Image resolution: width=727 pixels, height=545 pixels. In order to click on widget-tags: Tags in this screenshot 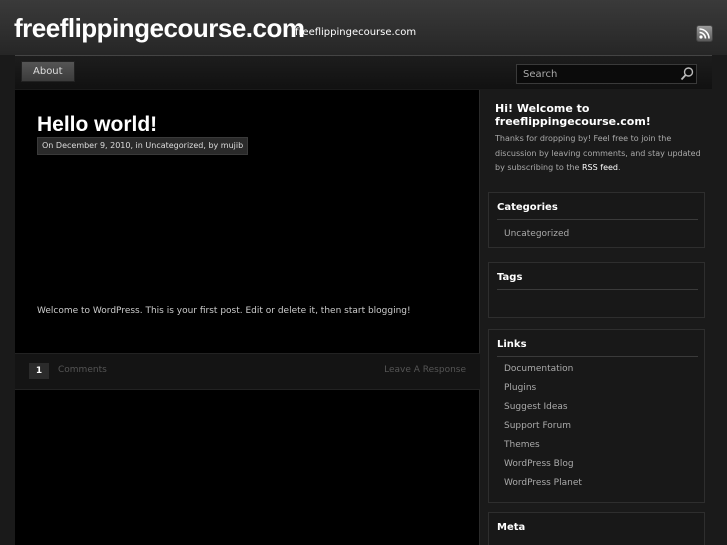, I will do `click(596, 290)`.